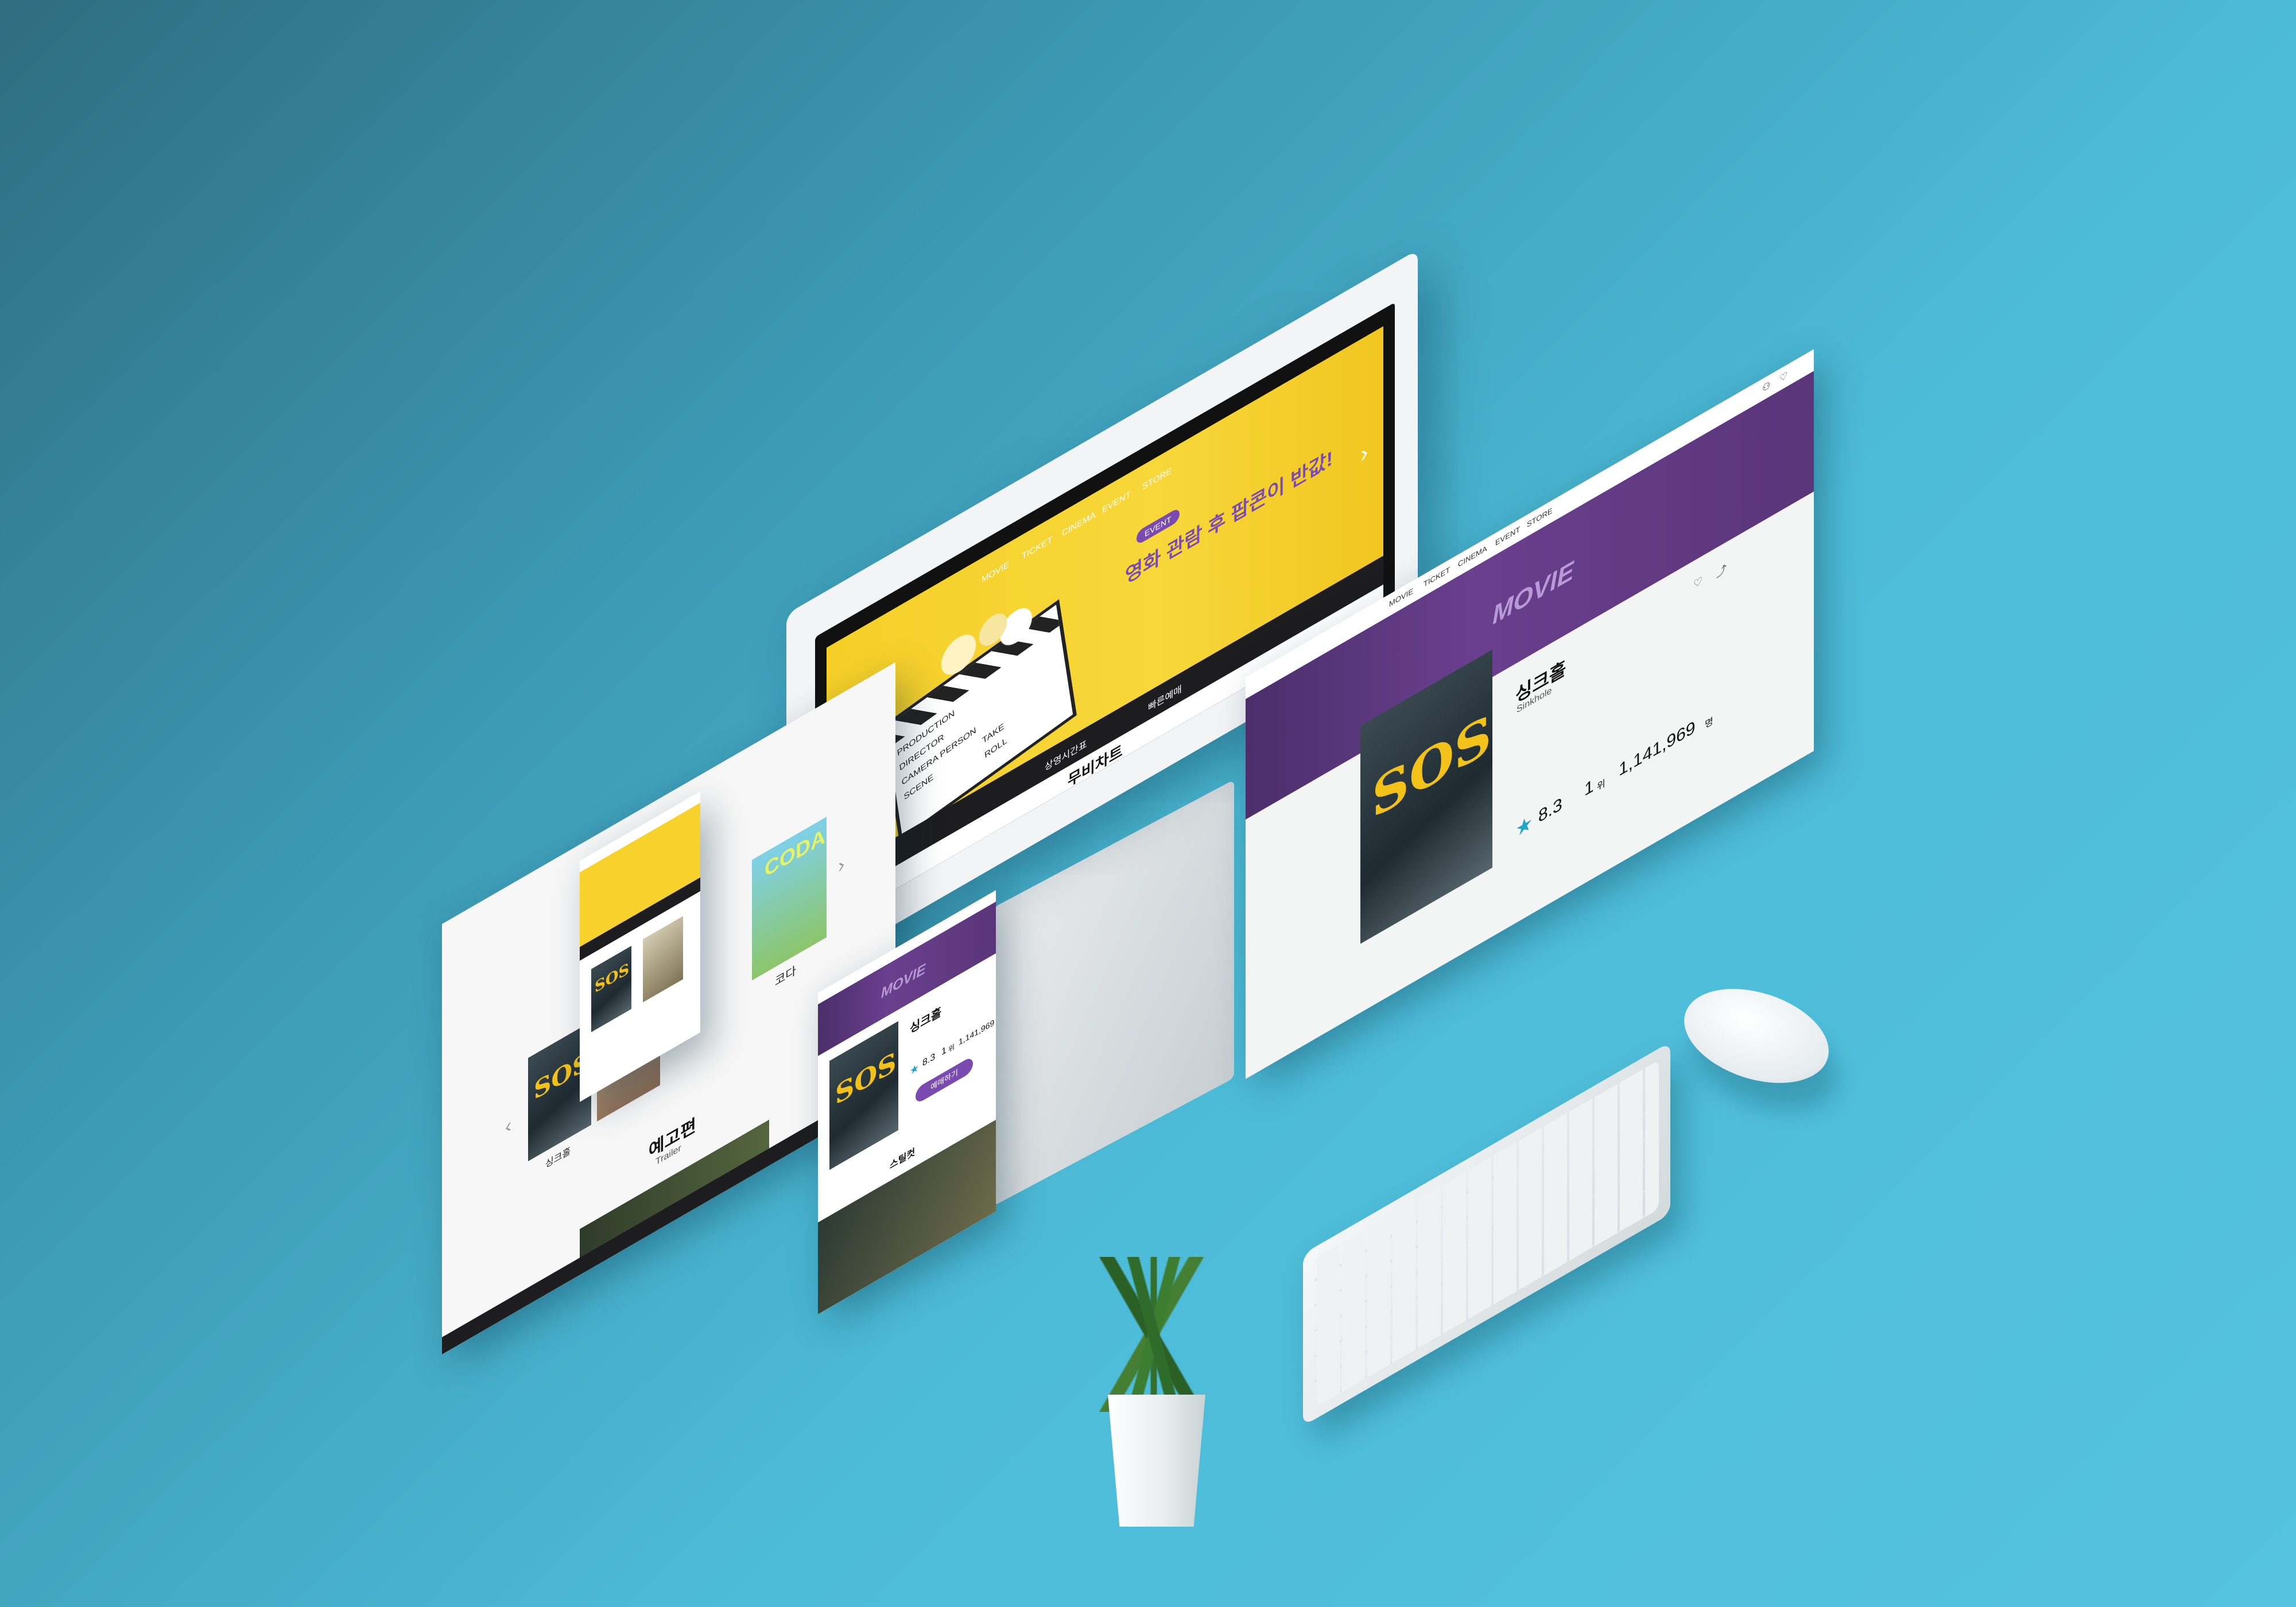 This screenshot has width=2296, height=1607. Describe the element at coordinates (1533, 593) in the screenshot. I see `detail-band-title: MOVIE` at that location.